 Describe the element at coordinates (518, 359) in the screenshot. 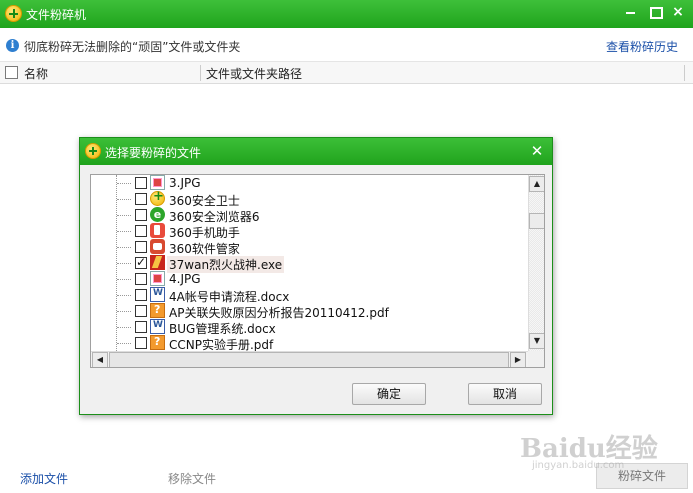

I see `scroll-right-arrow-icon: ▶` at that location.